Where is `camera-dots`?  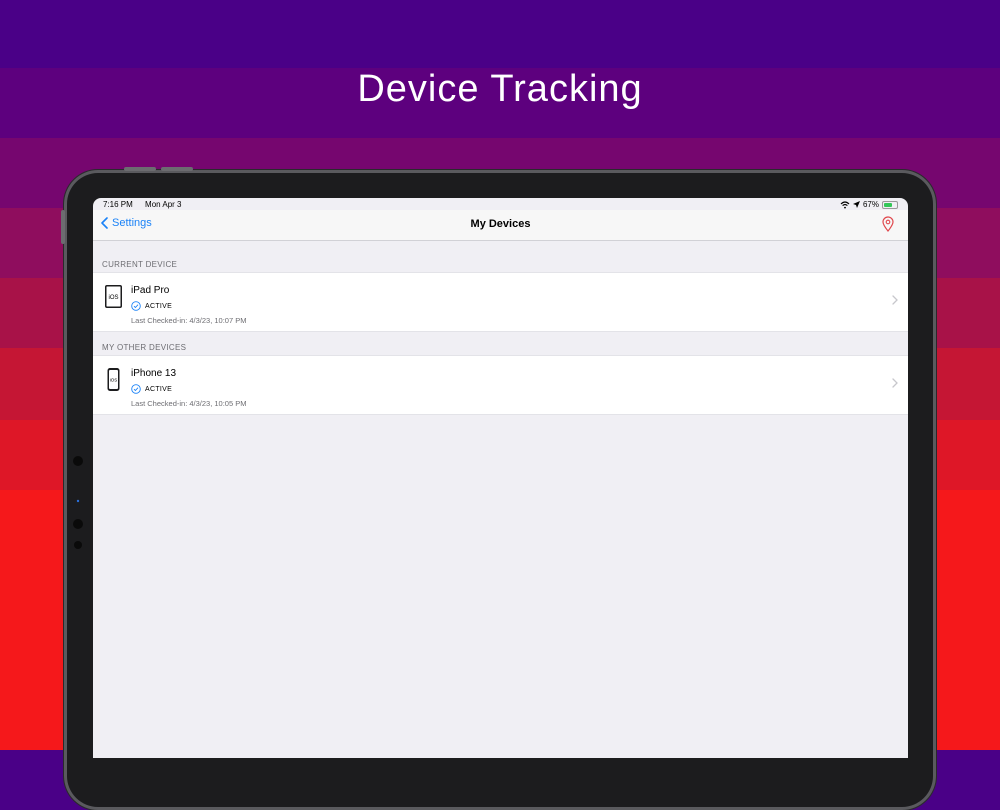
camera-dots is located at coordinates (78, 502).